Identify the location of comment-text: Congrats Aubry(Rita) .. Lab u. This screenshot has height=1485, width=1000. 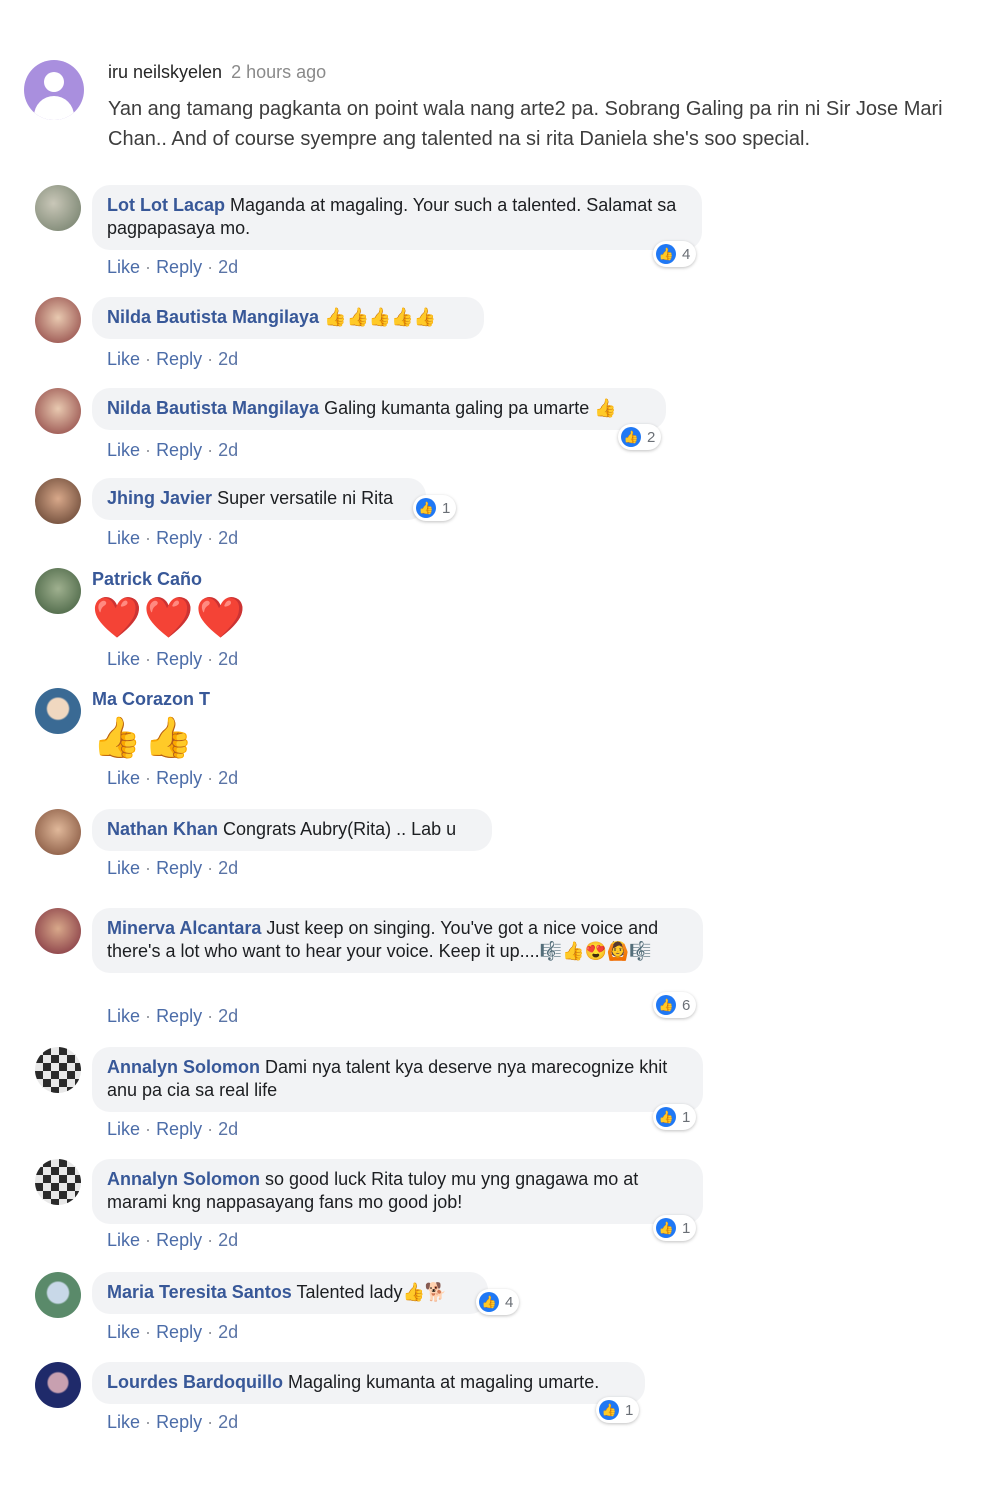
(340, 829).